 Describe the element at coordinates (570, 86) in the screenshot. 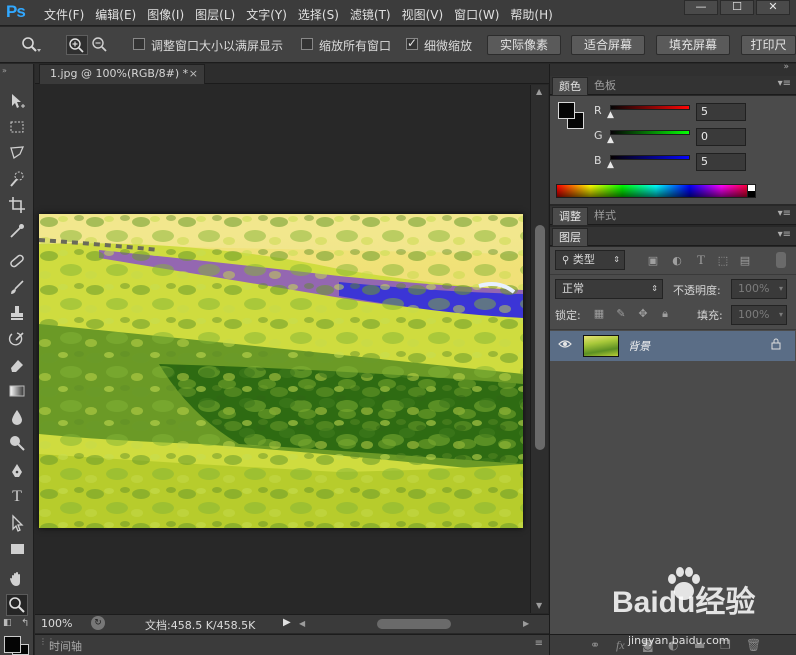

I see `tab-color: 颜色` at that location.